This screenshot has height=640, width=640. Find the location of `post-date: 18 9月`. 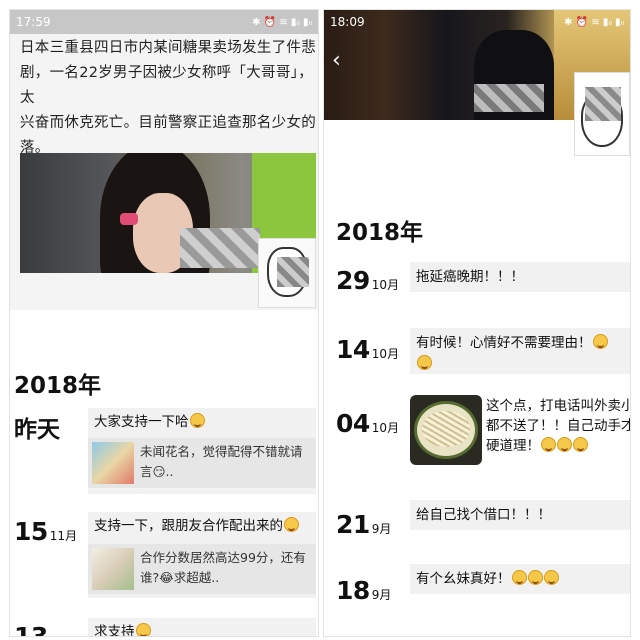

post-date: 18 9月 is located at coordinates (363, 590).